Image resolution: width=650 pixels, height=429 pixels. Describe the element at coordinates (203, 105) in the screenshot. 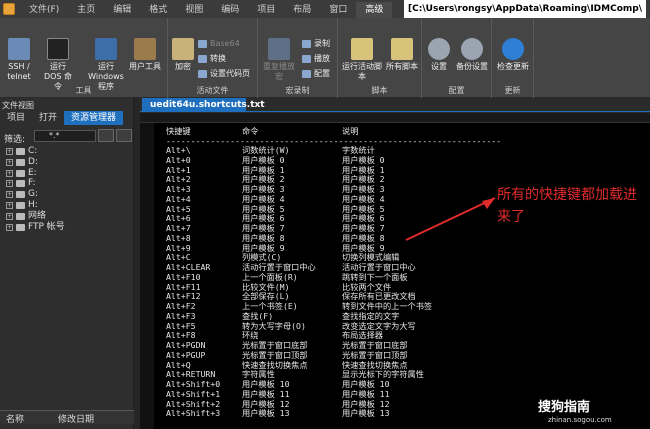

I see `editor-file-tab: uedit64u.shortcuts.txt` at that location.